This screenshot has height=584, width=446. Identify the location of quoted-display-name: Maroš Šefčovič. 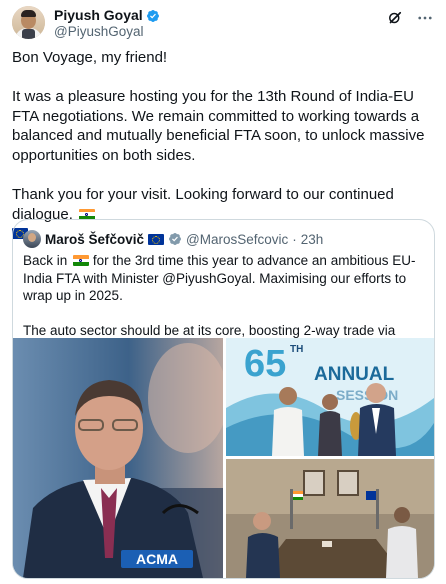
(95, 239).